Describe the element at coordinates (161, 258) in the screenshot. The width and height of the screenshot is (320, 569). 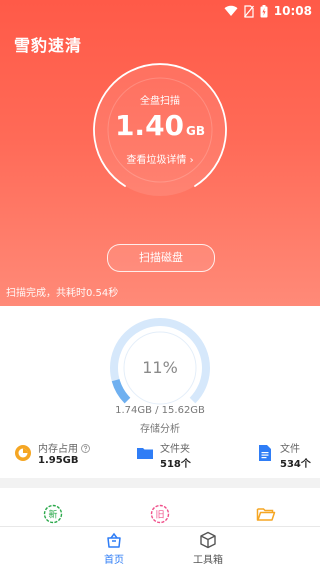
I see `scan-disk-button: 扫描磁盘` at that location.